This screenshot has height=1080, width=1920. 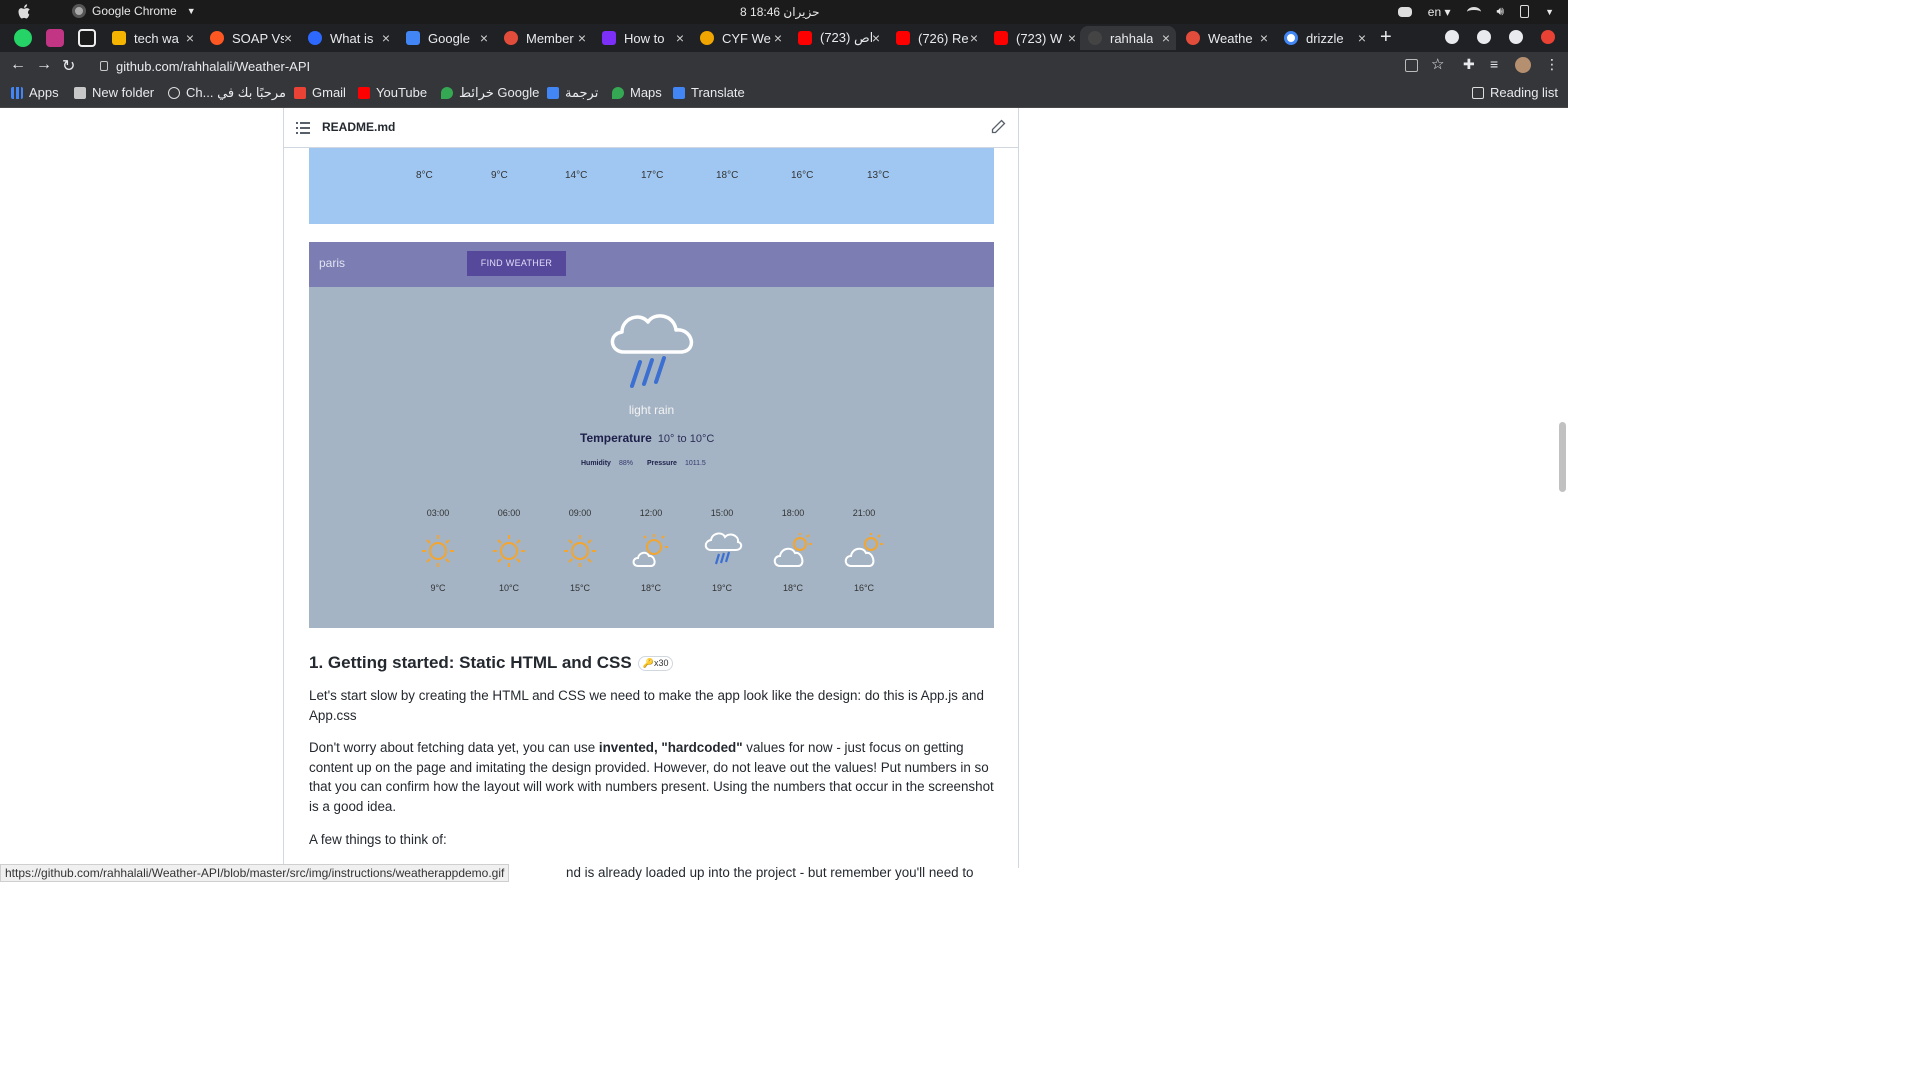 I want to click on sun-cloud-icon, so click(x=650, y=550).